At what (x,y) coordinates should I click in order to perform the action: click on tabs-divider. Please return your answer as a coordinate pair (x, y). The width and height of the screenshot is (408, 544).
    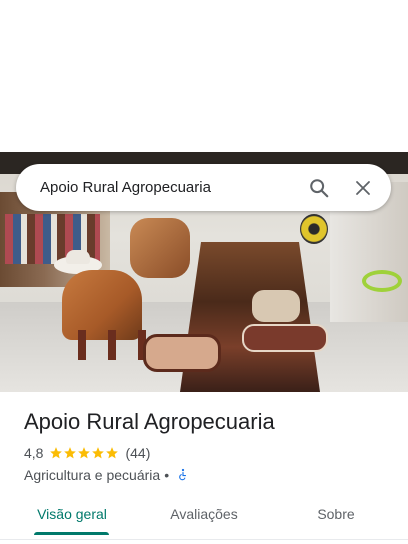
    Looking at the image, I should click on (204, 539).